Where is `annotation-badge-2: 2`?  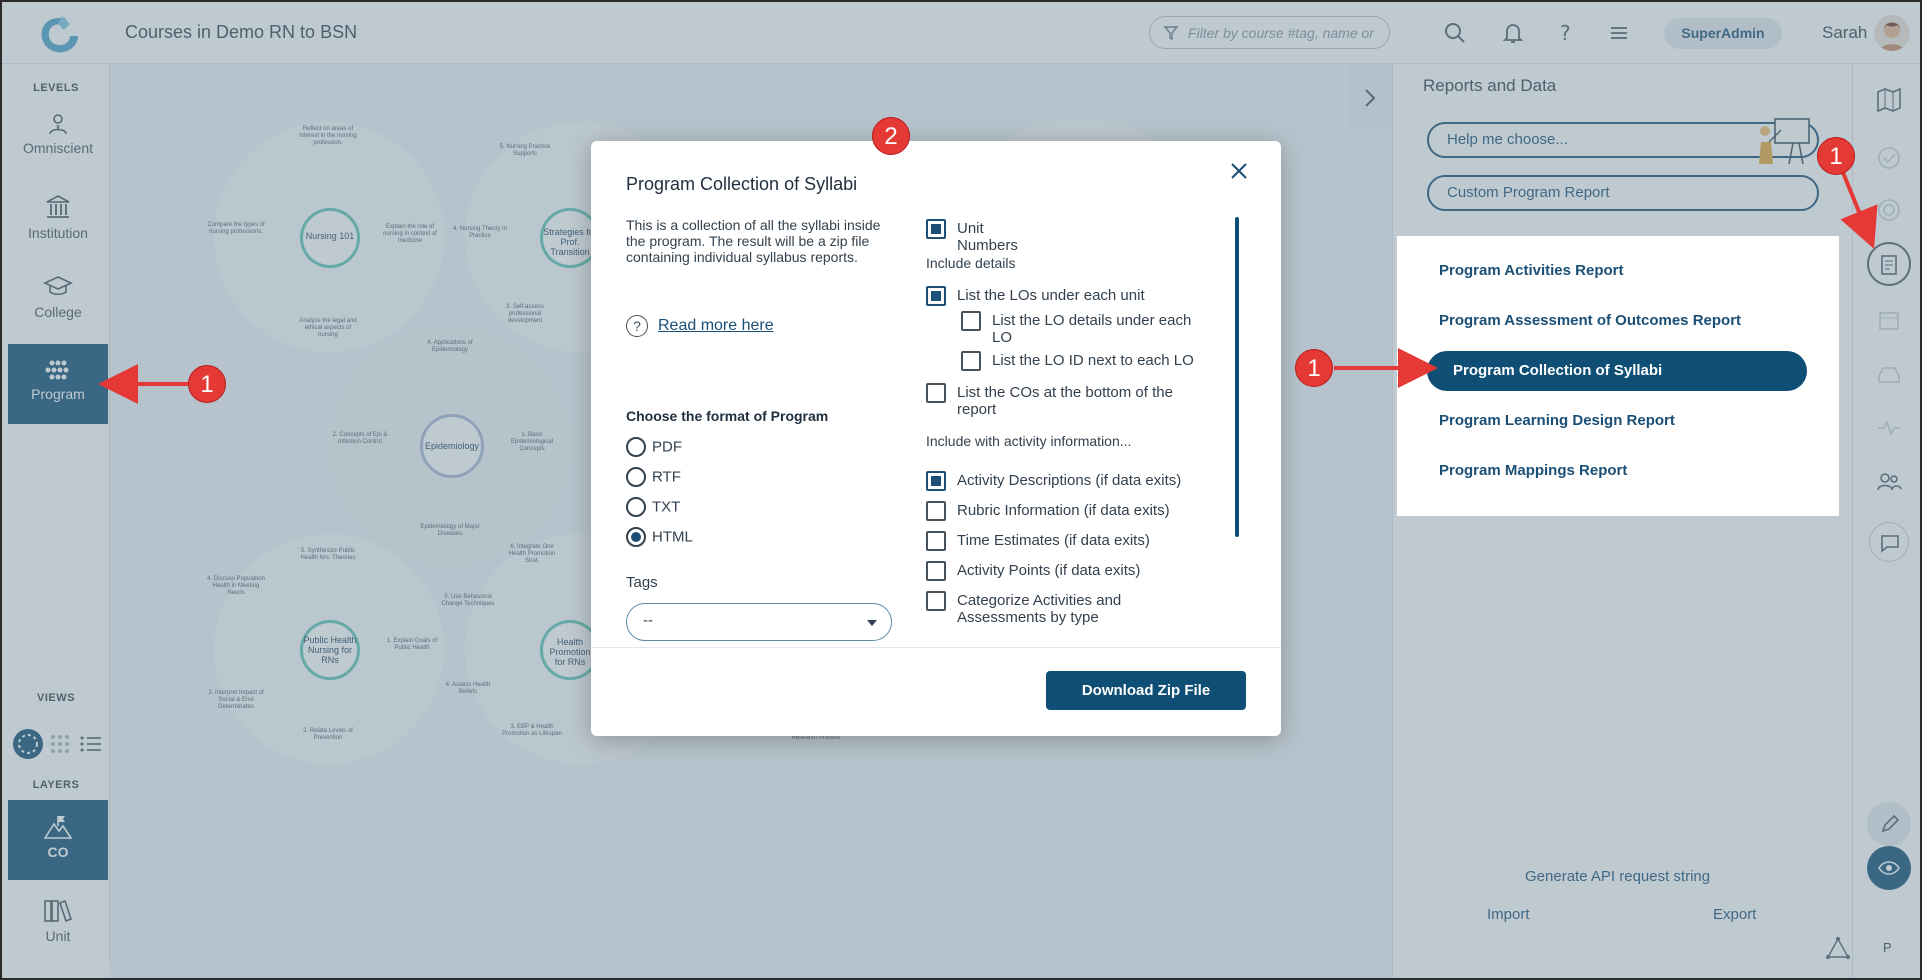
annotation-badge-2: 2 is located at coordinates (891, 136).